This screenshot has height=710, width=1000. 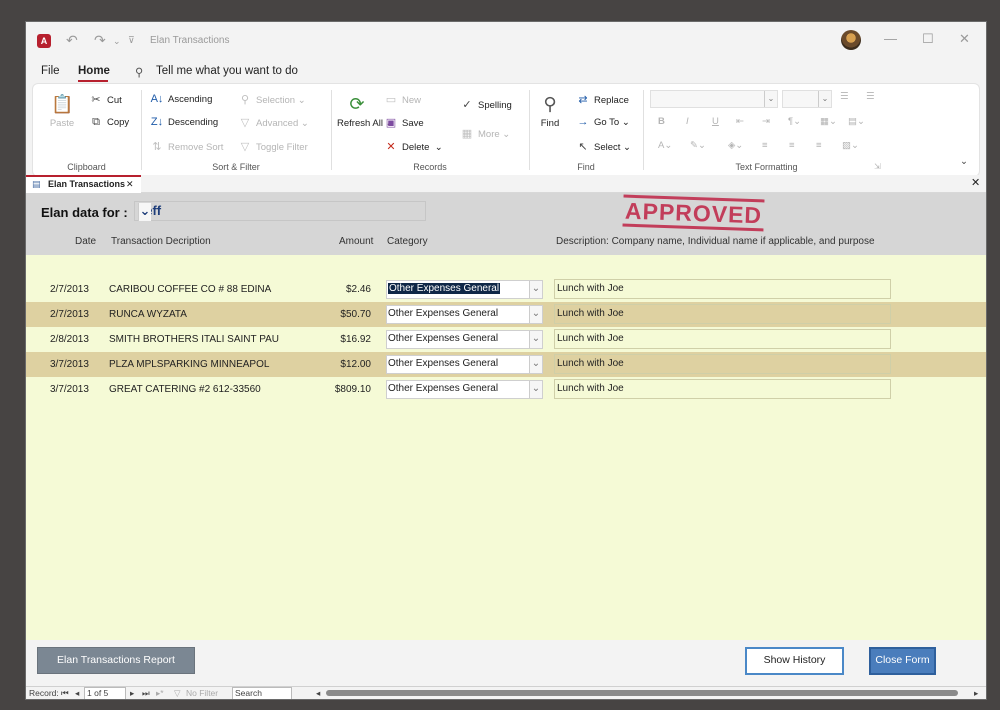 What do you see at coordinates (65, 693) in the screenshot?
I see `first-record-icon: ⏮` at bounding box center [65, 693].